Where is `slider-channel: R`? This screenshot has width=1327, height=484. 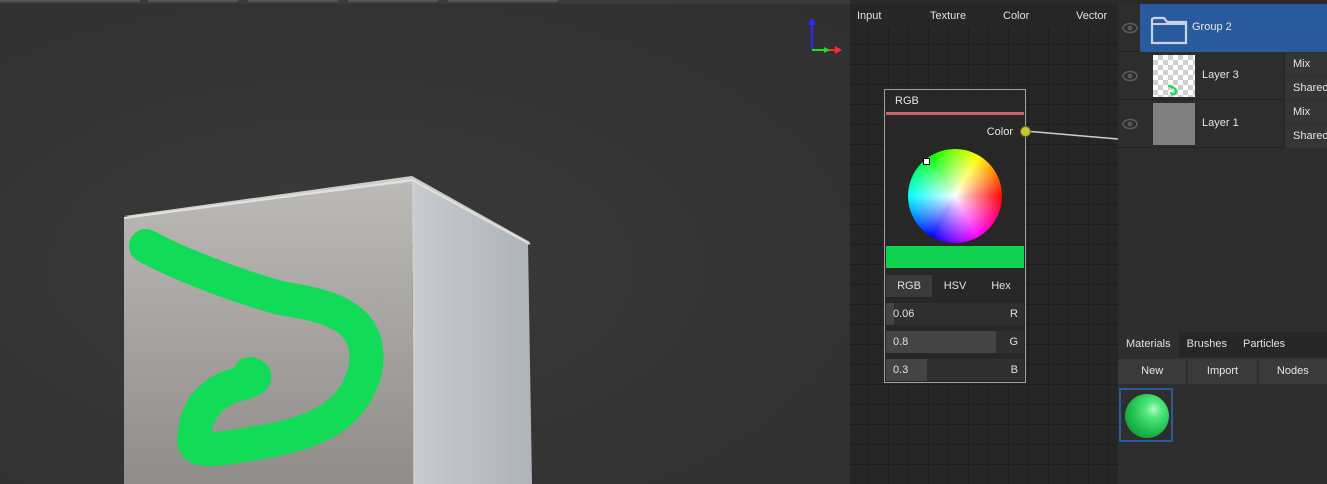
slider-channel: R is located at coordinates (1014, 314).